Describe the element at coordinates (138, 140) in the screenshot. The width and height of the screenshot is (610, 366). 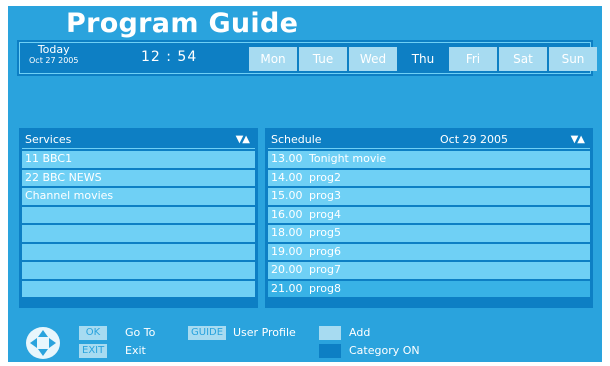
I see `services-header: Services ▼▲` at that location.